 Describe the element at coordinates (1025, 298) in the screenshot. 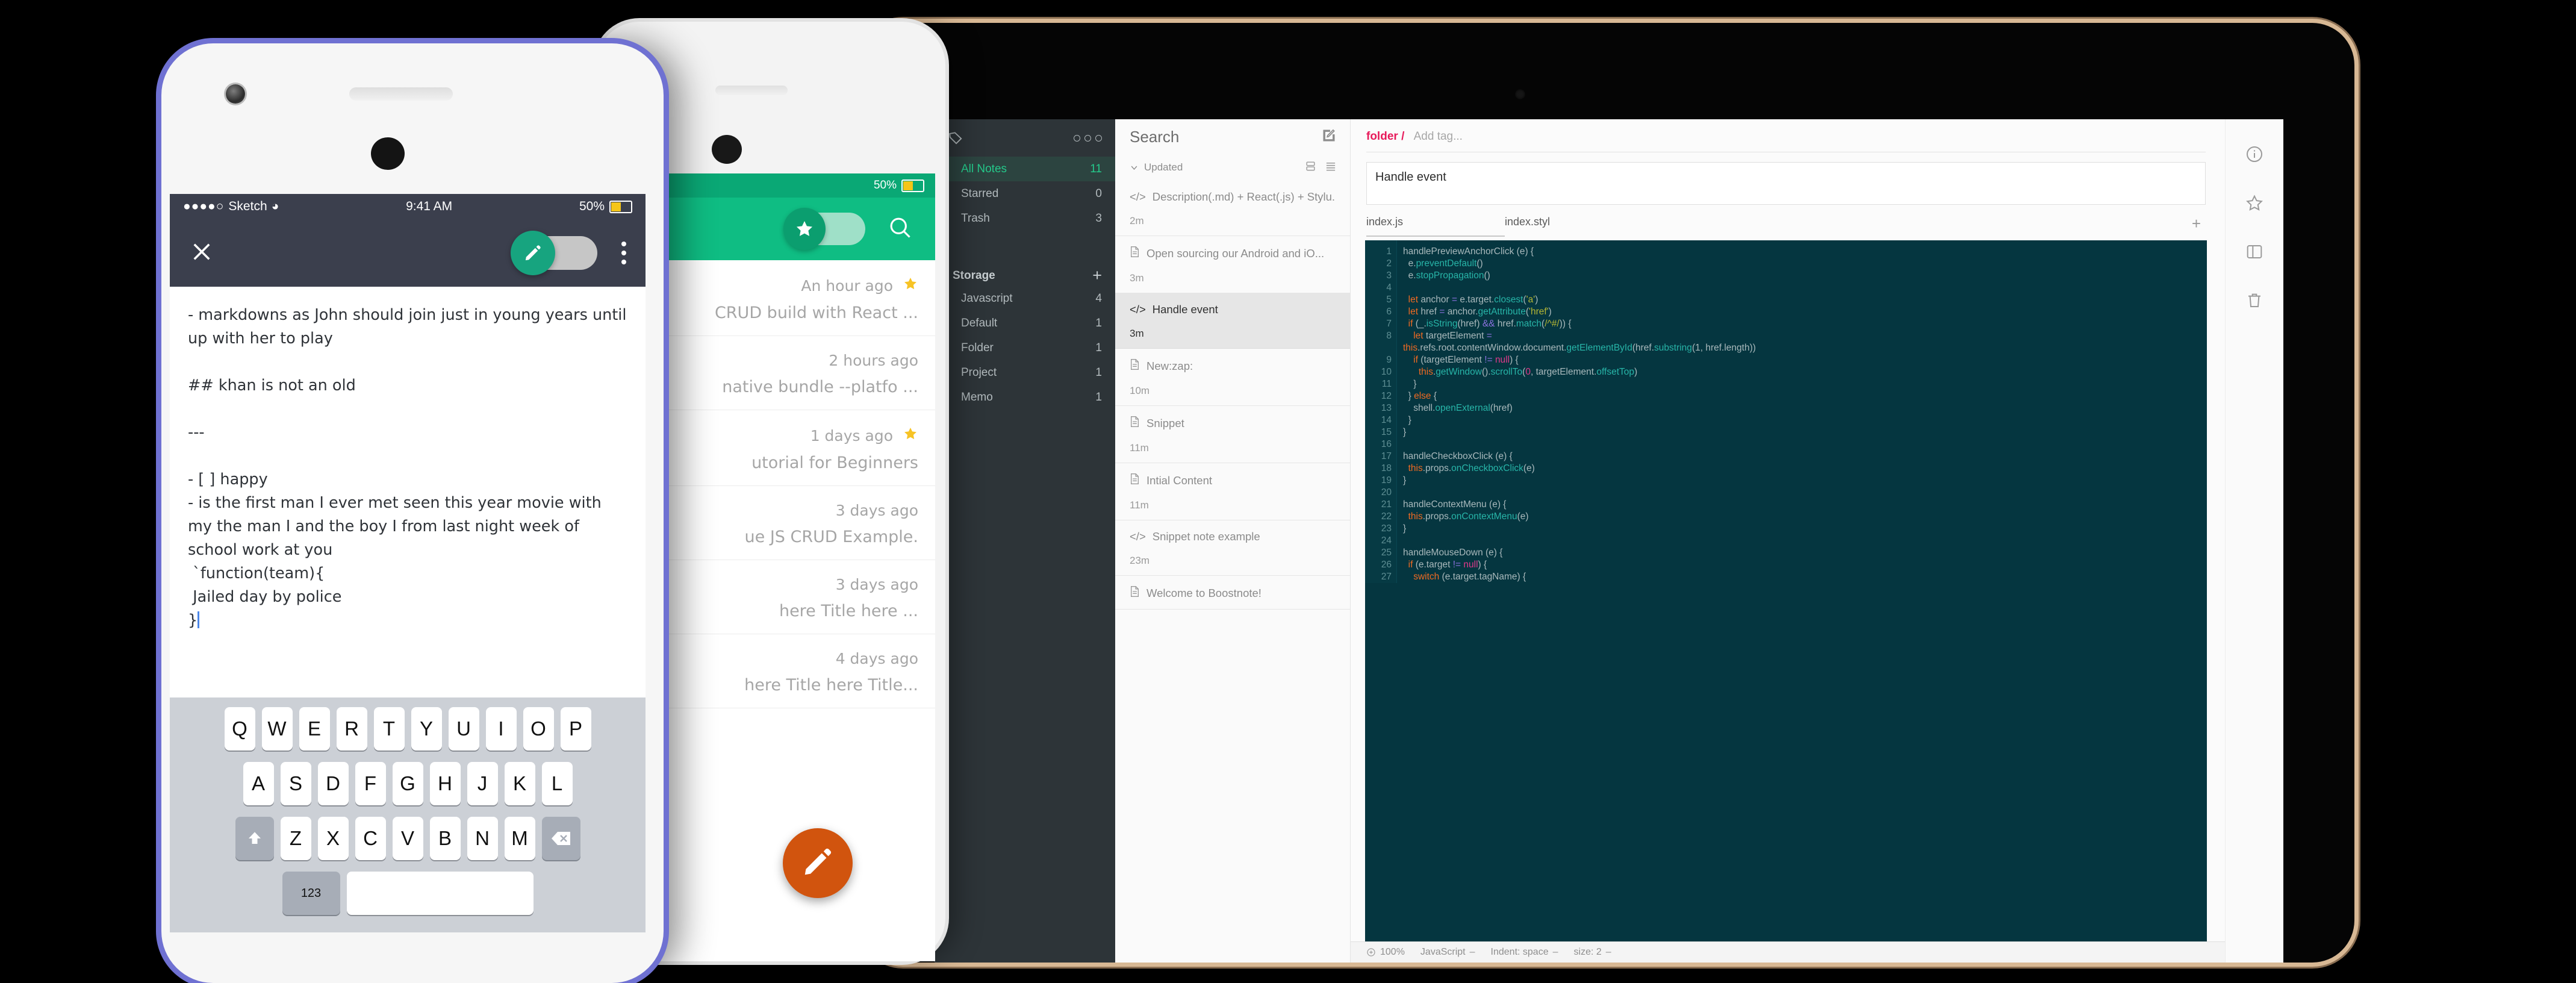

I see `sidebar-folder-javascript: Javascript 4` at that location.